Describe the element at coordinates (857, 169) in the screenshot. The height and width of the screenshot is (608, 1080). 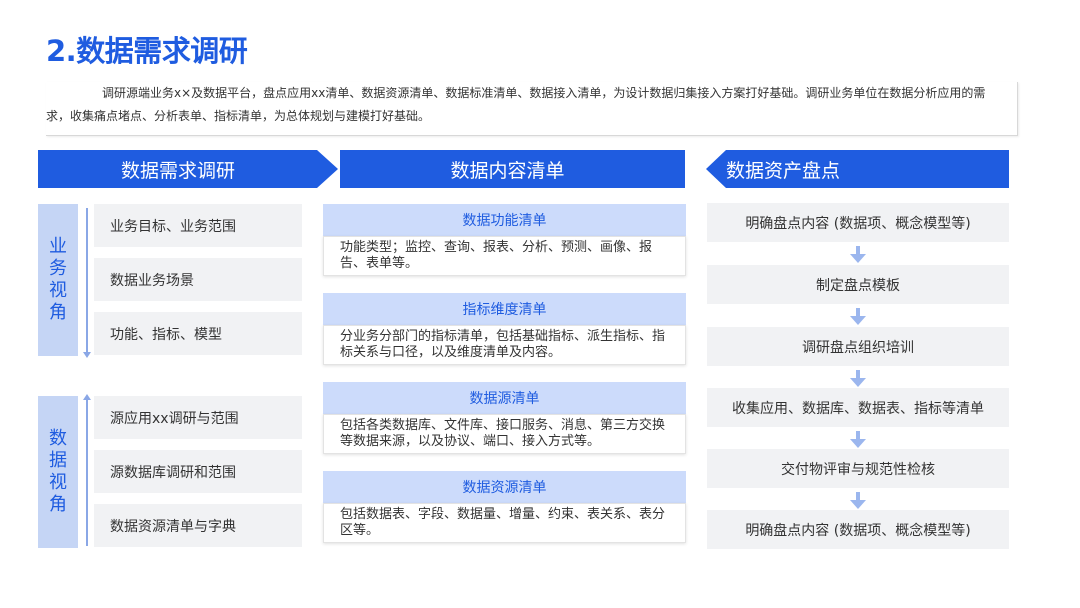
I see `banner-assets: 数据资产盘点` at that location.